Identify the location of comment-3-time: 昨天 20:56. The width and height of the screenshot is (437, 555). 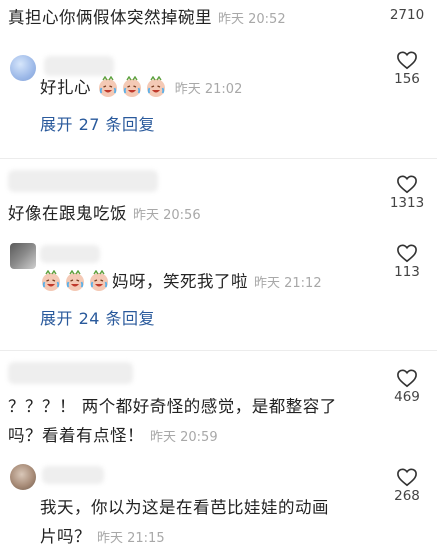
(167, 215).